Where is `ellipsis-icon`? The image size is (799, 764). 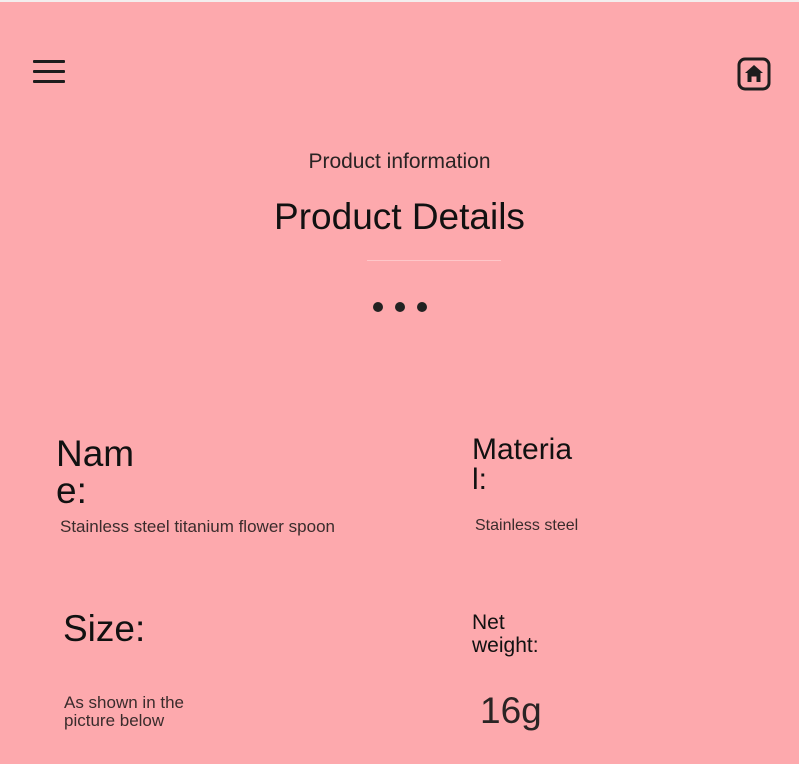 ellipsis-icon is located at coordinates (401, 308).